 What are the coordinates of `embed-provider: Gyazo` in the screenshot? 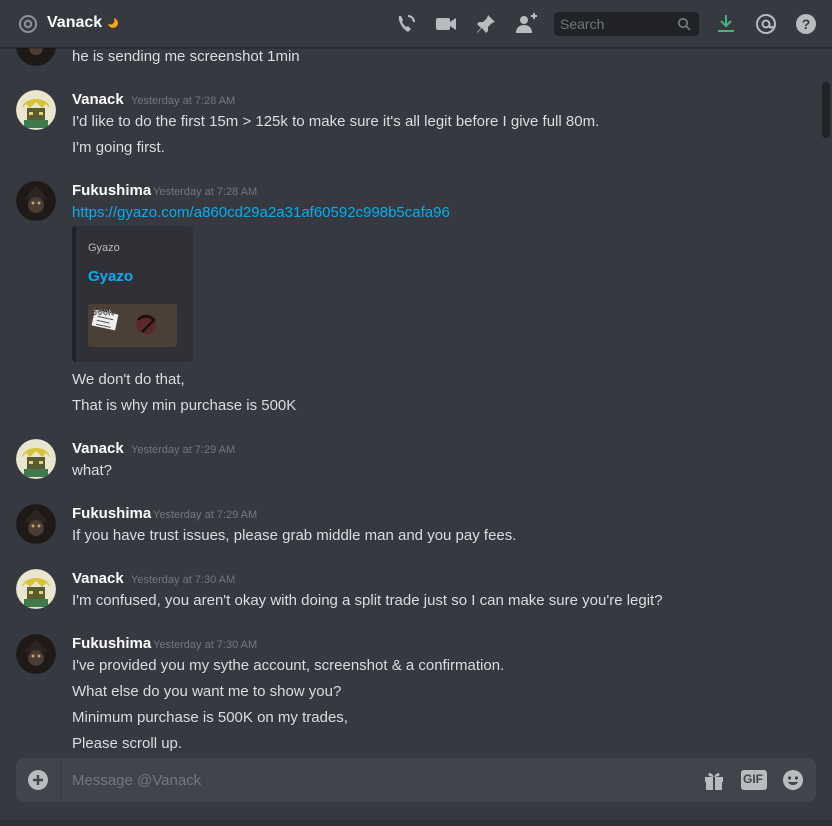 It's located at (104, 248).